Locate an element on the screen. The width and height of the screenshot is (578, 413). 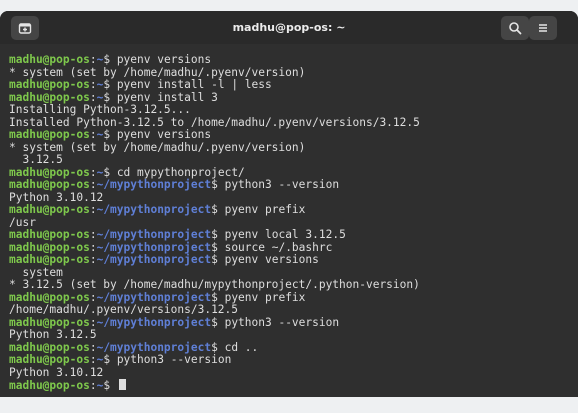
title-bar: madhu@pop-os: ~ is located at coordinates (289, 28).